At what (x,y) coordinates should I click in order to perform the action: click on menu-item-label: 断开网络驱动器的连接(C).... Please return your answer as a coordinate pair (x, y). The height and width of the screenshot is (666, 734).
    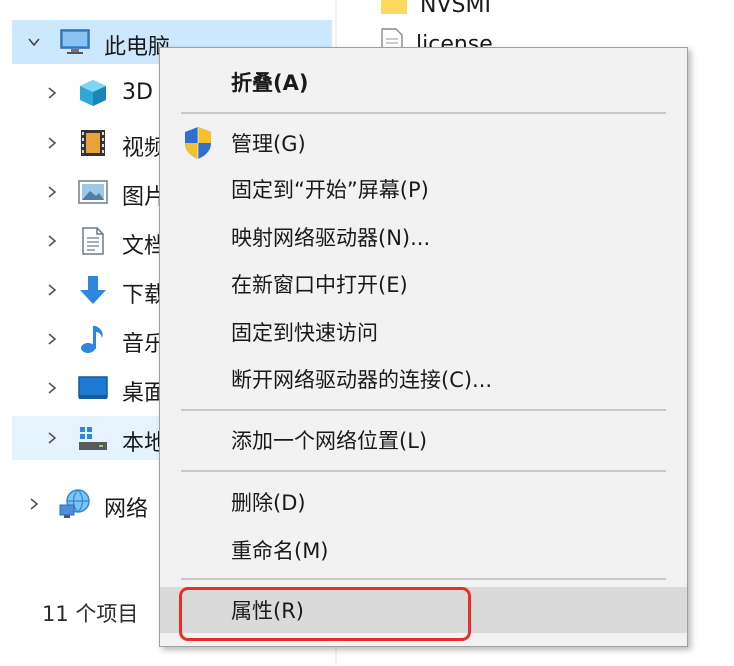
    Looking at the image, I should click on (362, 380).